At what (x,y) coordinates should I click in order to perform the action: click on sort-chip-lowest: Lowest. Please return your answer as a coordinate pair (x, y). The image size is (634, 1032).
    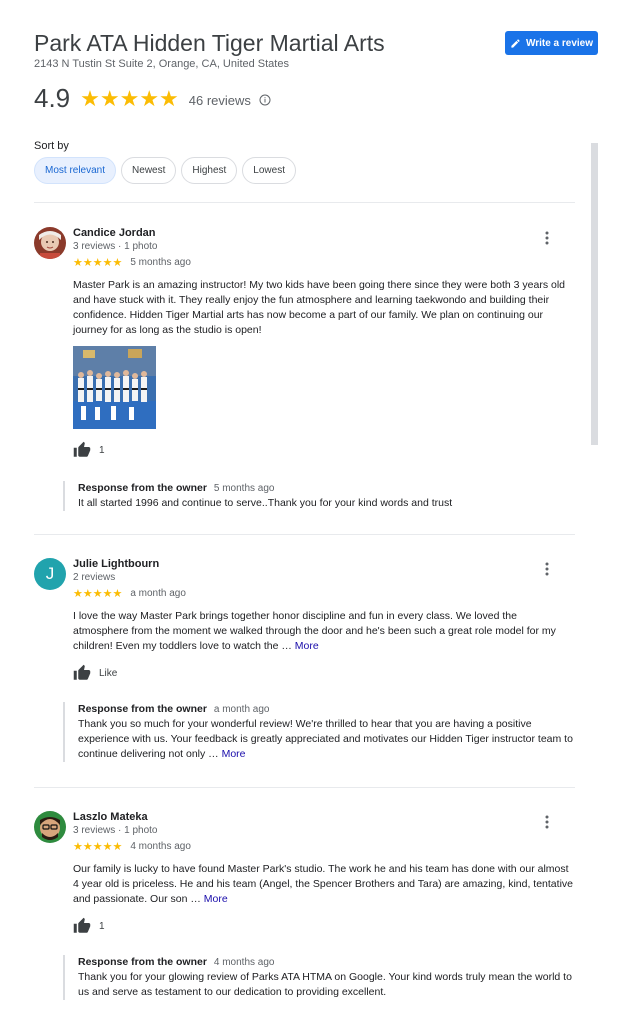
    Looking at the image, I should click on (269, 170).